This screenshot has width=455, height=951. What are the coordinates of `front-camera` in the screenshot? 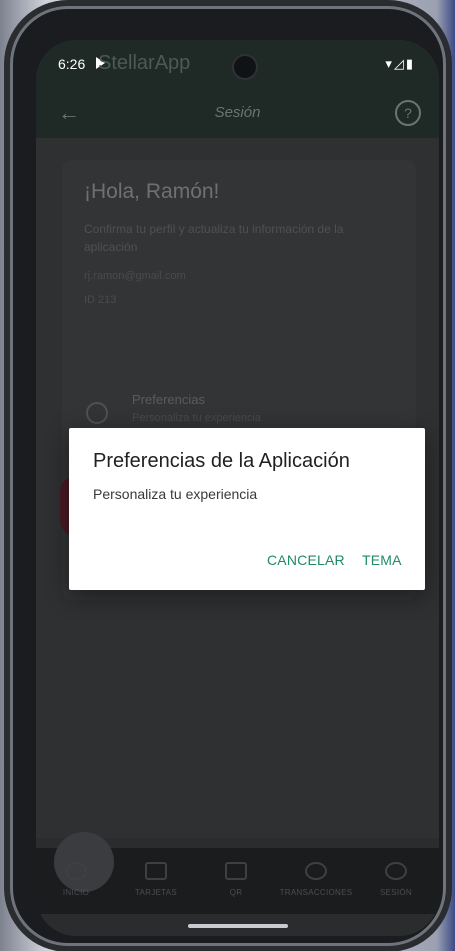 It's located at (245, 67).